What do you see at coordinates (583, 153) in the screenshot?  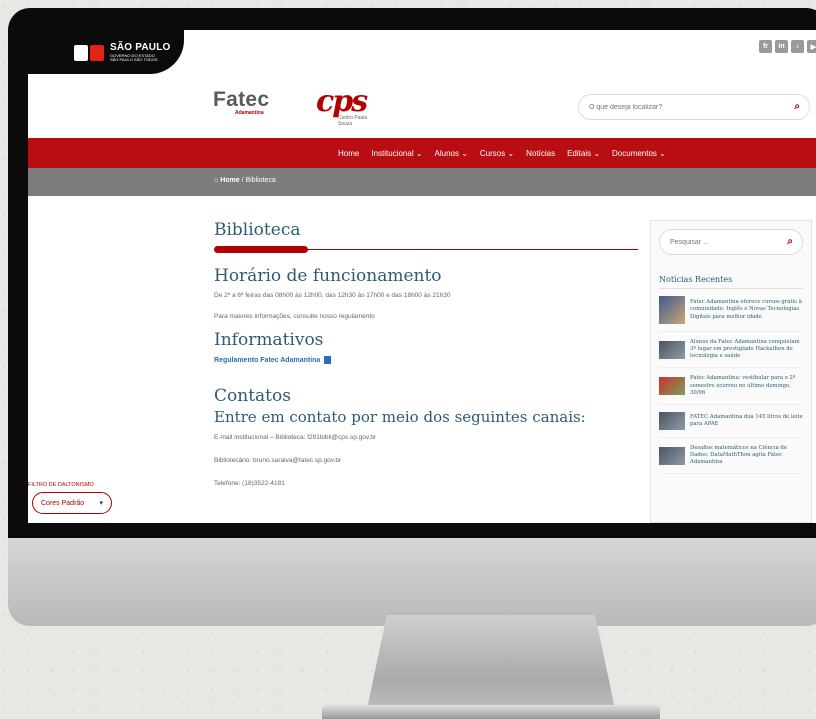 I see `nav-editais: Editais ⌄` at bounding box center [583, 153].